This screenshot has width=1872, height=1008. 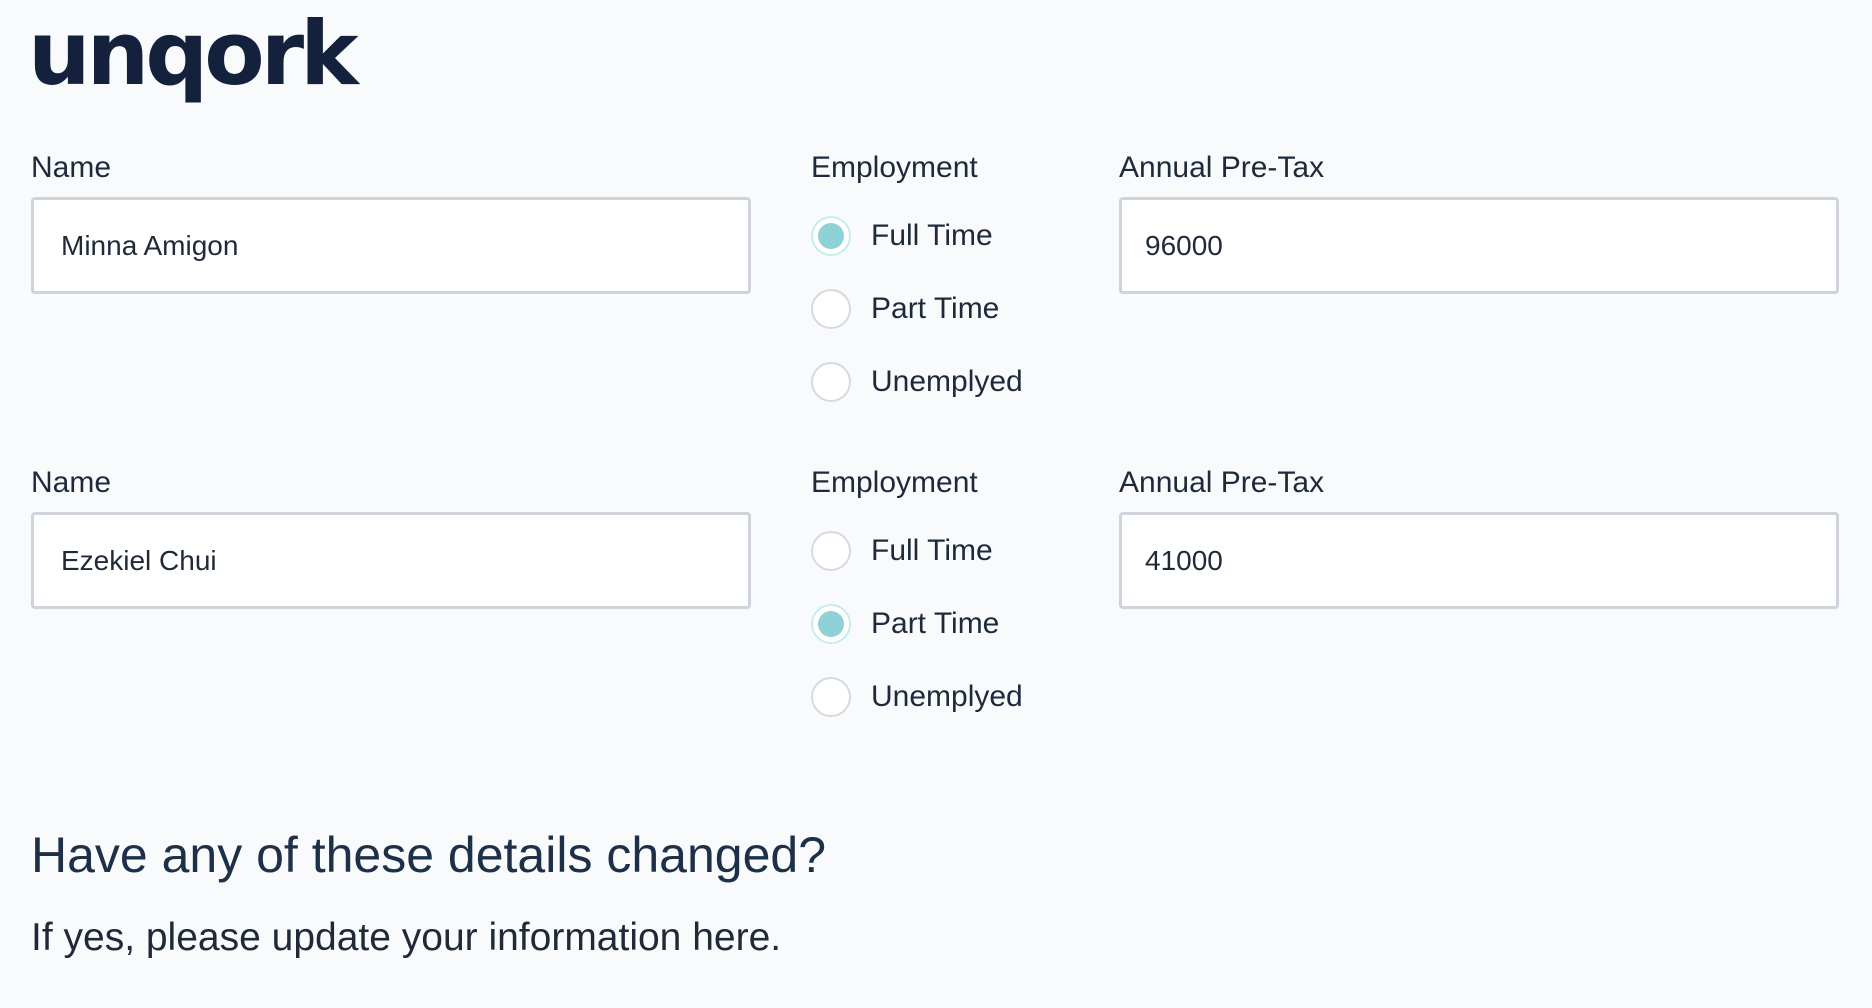 What do you see at coordinates (1184, 560) in the screenshot?
I see `annual-pre-tax-value: 41000` at bounding box center [1184, 560].